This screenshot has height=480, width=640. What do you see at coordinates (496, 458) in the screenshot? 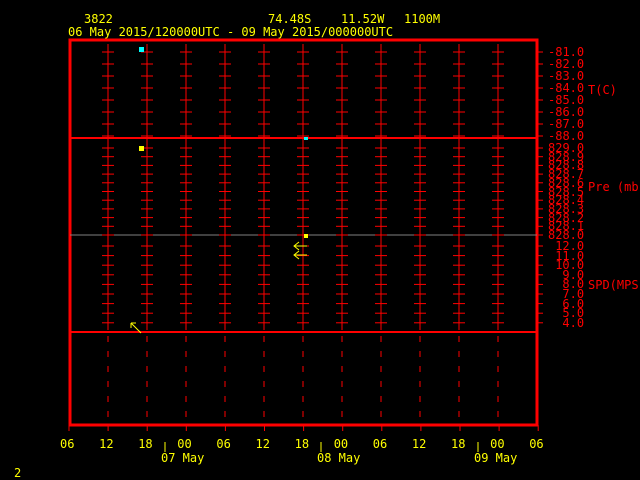
I see `x-date-label: 09 May` at bounding box center [496, 458].